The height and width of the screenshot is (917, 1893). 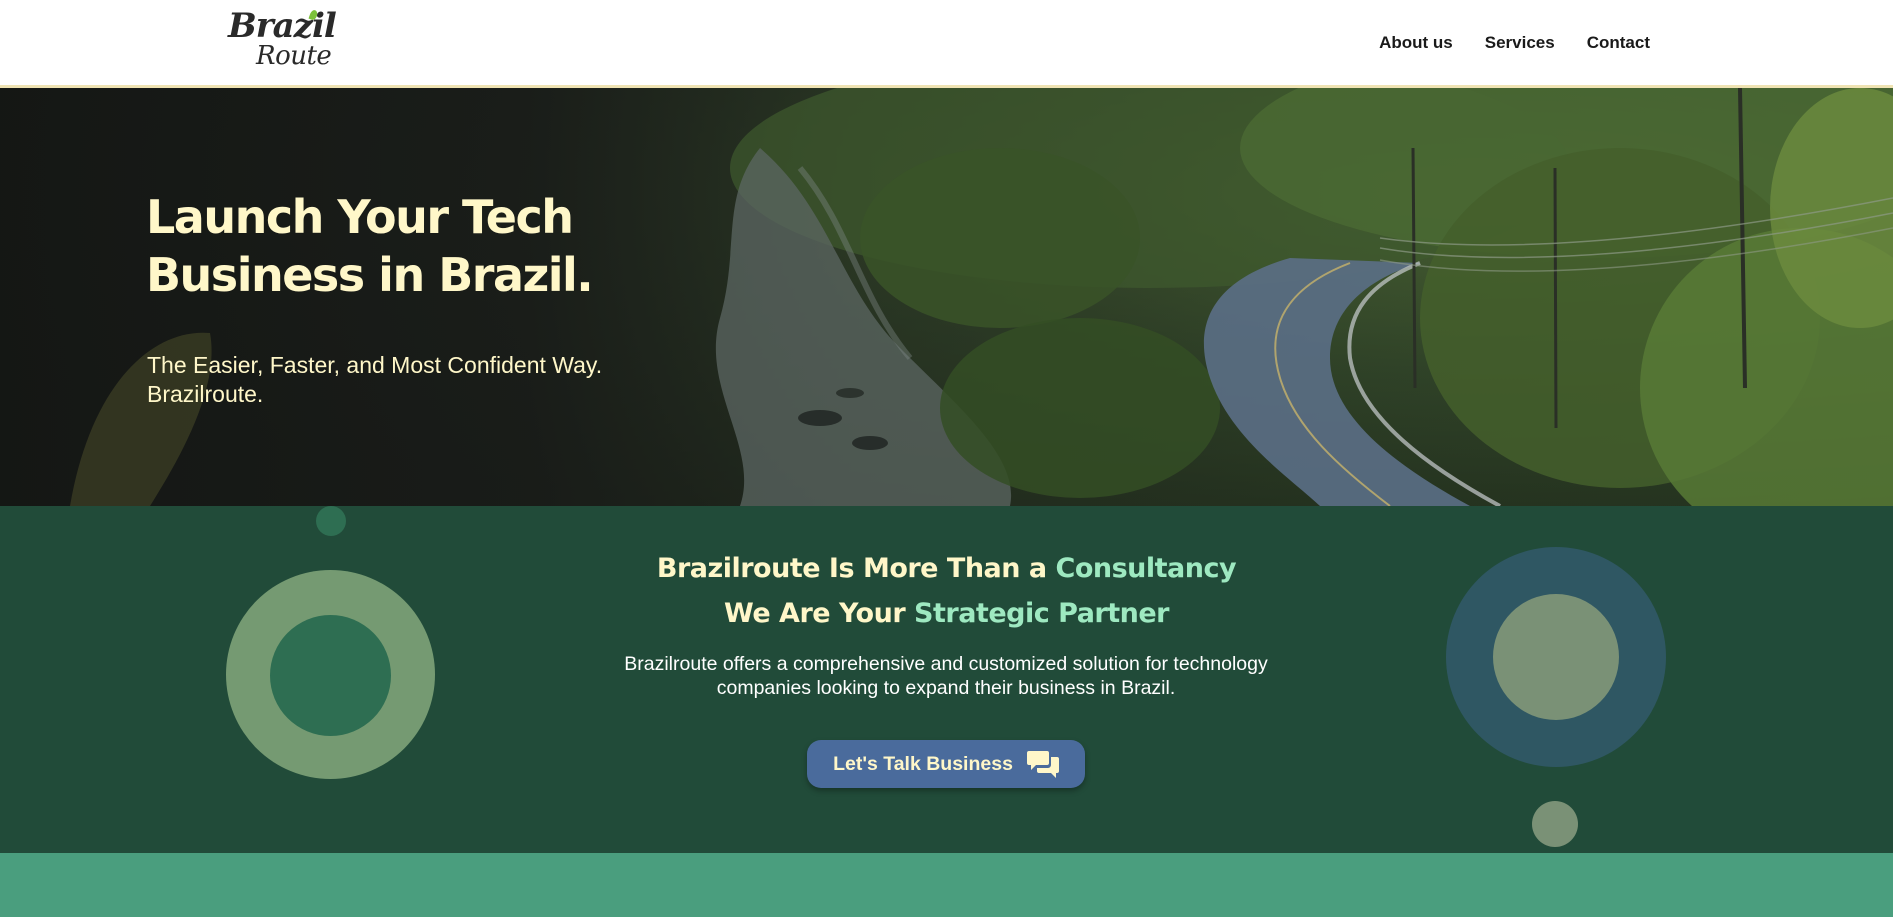 I want to click on hero-title: Launch Your Tech Business in Brazil., so click(x=406, y=246).